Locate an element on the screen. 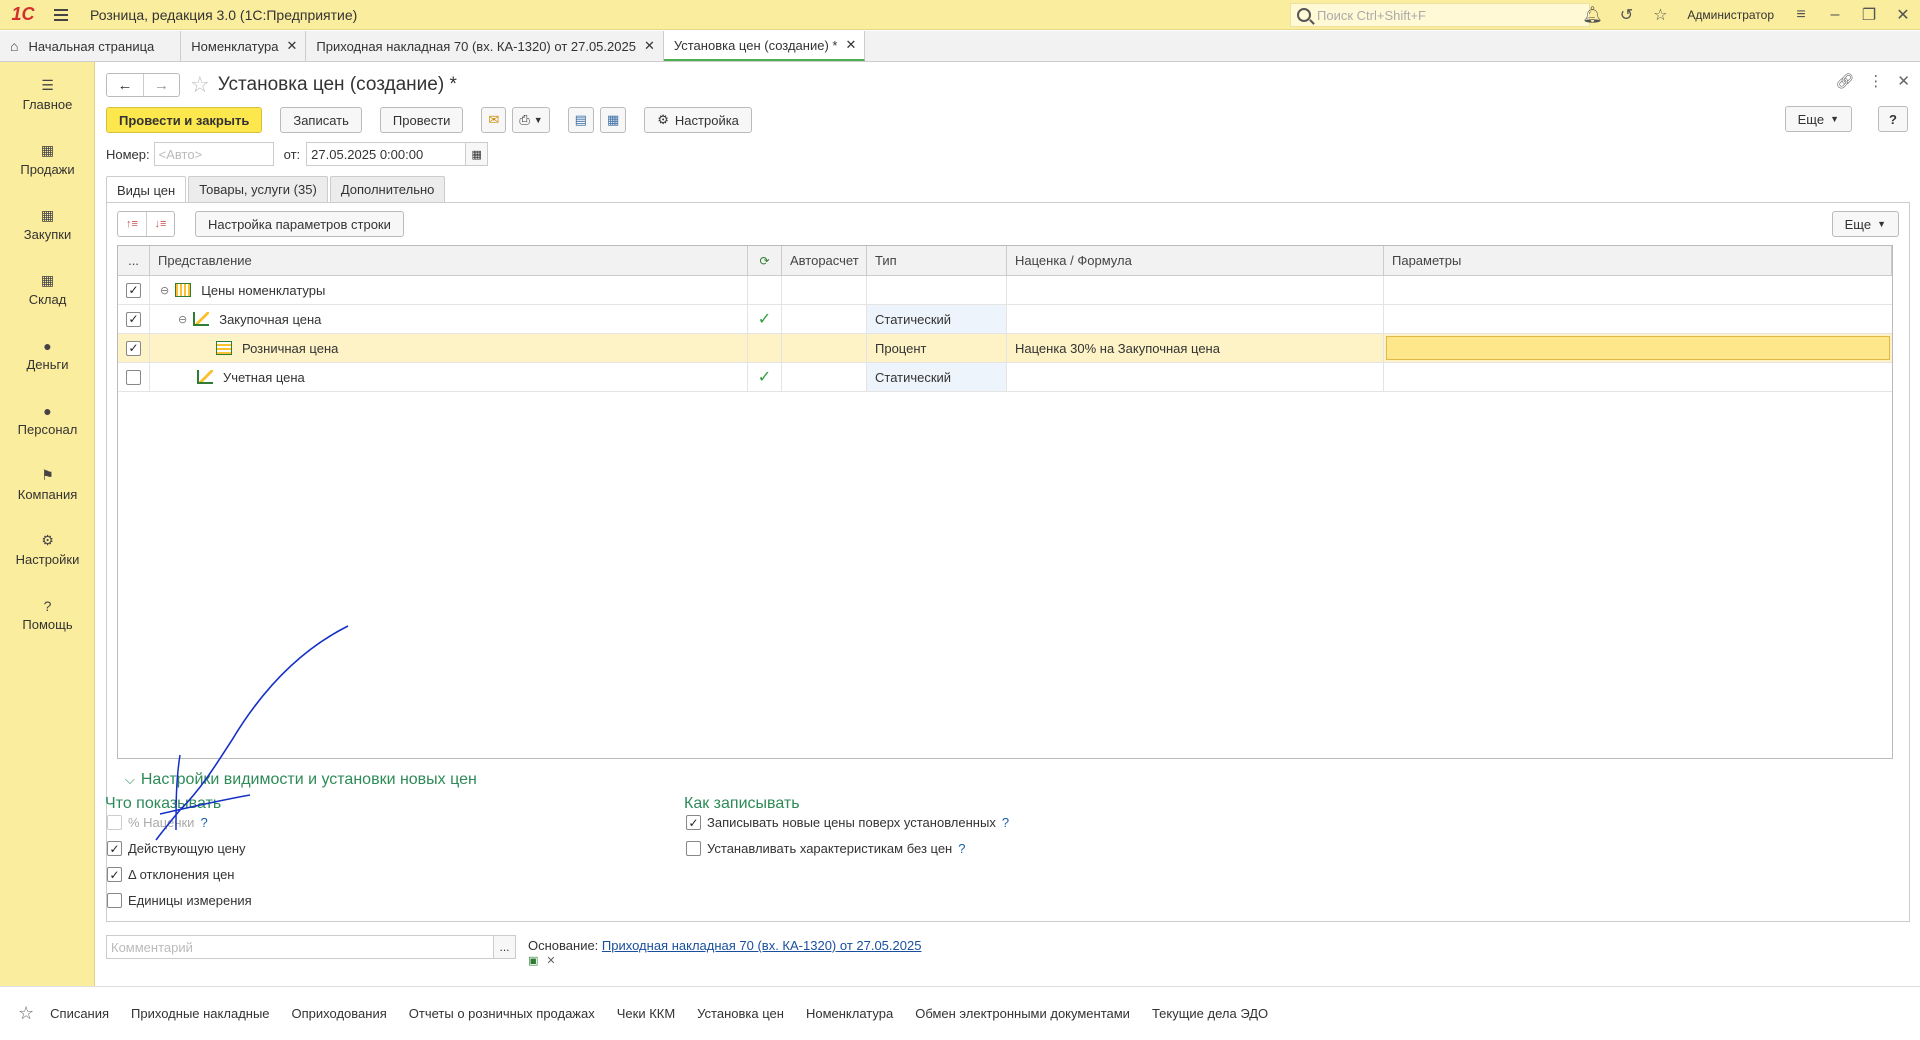  tab-additional: Дополнительно is located at coordinates (387, 189).